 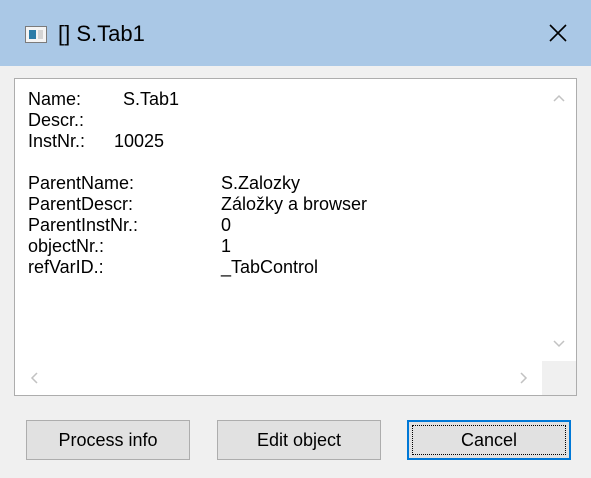 I want to click on parent-descr-value: Záložky a browser, so click(x=294, y=204).